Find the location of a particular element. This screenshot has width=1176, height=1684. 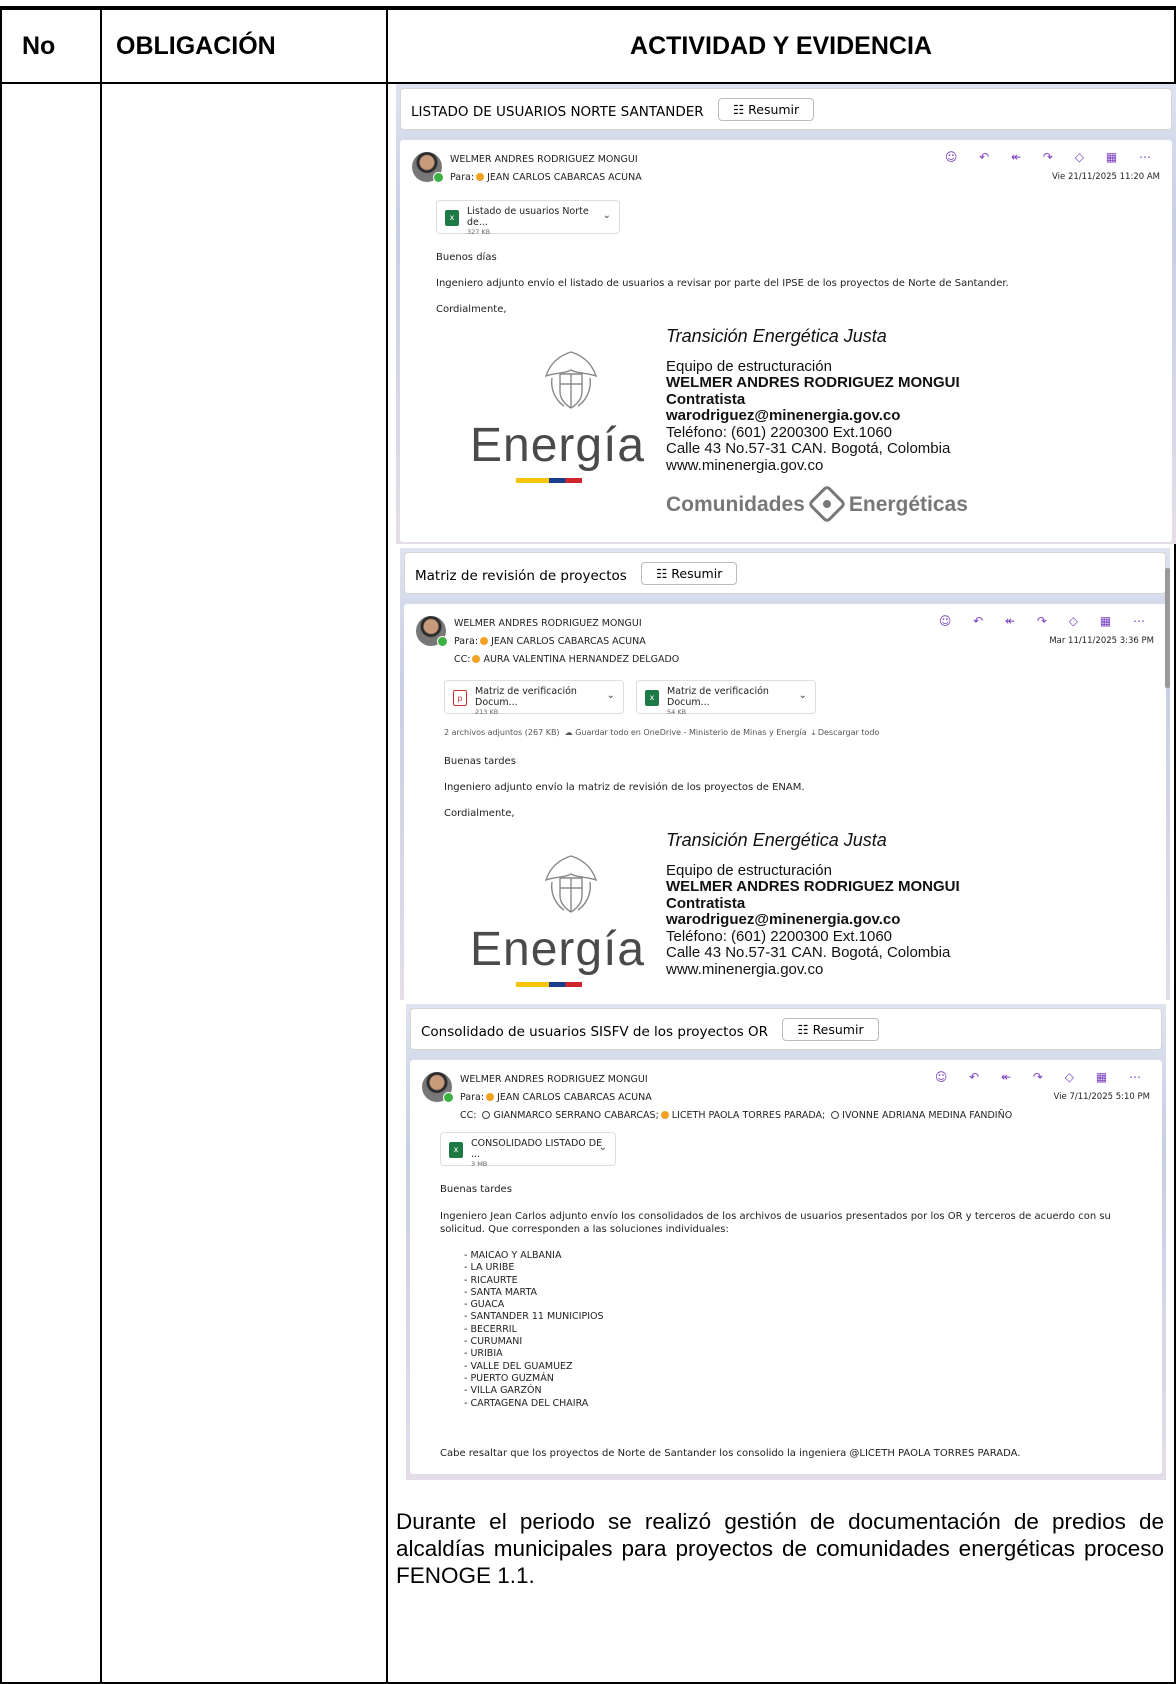

email-subject: Matriz de revisión de proyectos is located at coordinates (521, 576).